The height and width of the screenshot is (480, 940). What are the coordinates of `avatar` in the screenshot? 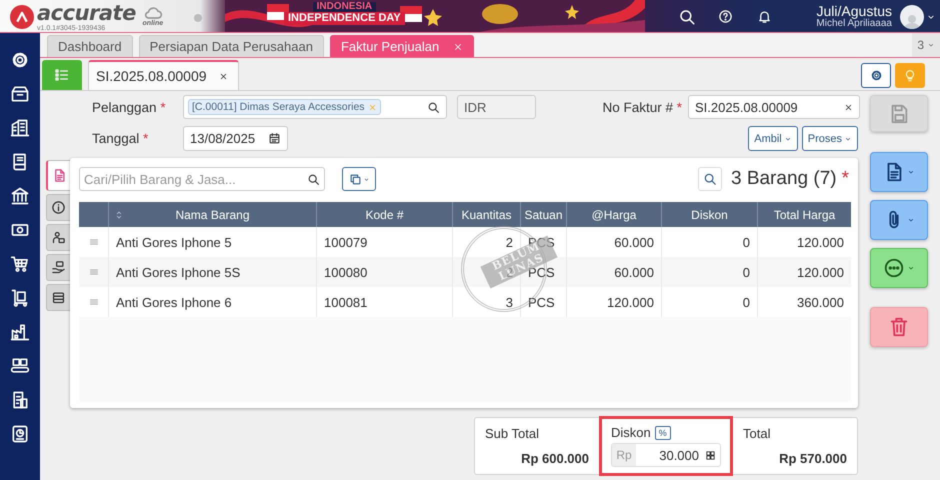 It's located at (912, 16).